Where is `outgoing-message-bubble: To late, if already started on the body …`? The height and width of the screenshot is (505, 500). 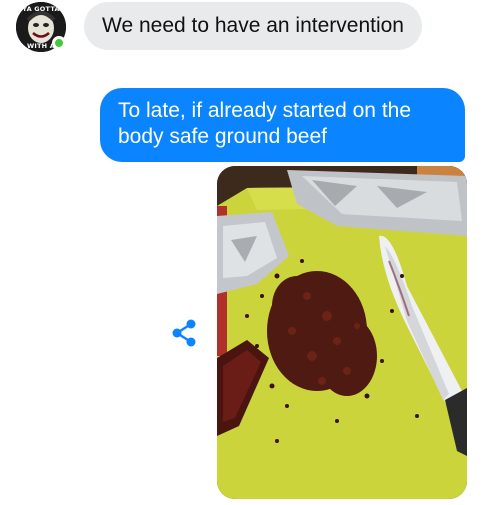 outgoing-message-bubble: To late, if already started on the body … is located at coordinates (282, 125).